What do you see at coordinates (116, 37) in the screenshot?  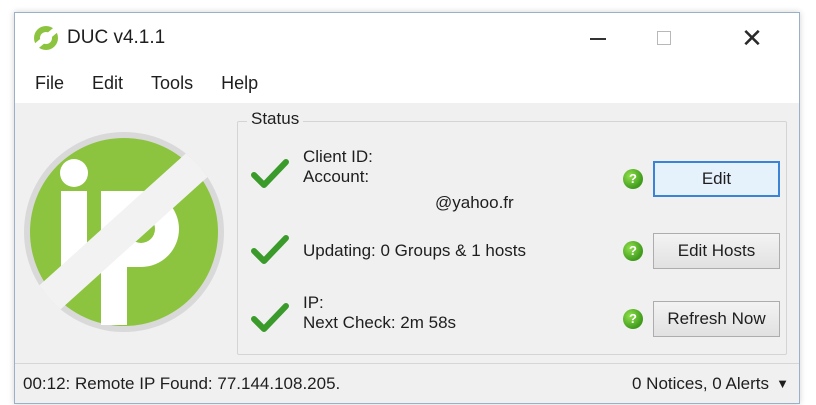 I see `window-title: DUC v4.1.1` at bounding box center [116, 37].